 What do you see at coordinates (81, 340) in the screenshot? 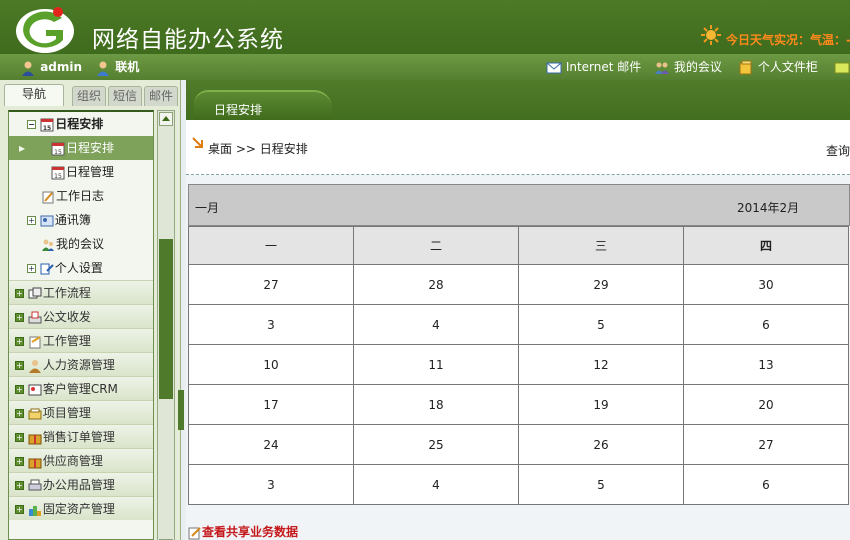
I see `nav-group-work-management: + 工作管理` at bounding box center [81, 340].